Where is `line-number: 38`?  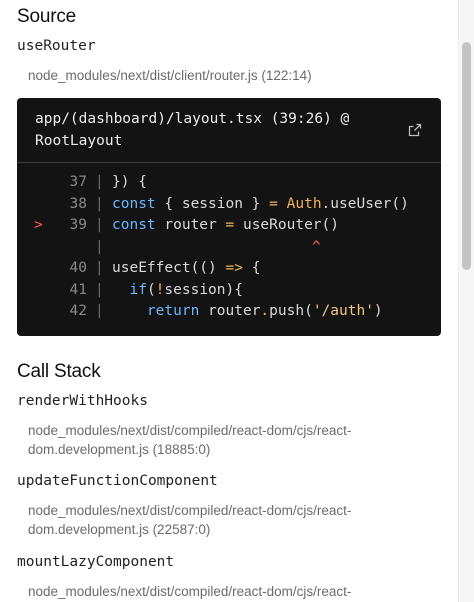
line-number: 38 is located at coordinates (78, 203).